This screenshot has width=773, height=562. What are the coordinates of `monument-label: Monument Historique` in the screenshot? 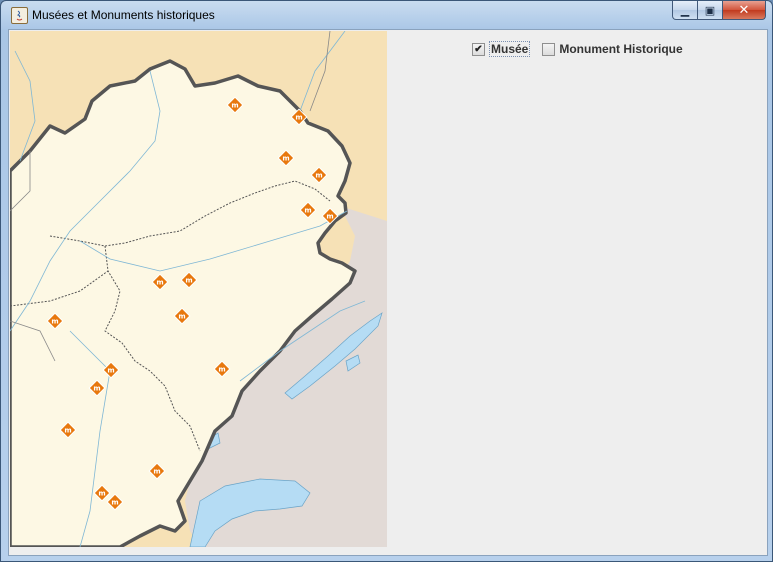 It's located at (620, 49).